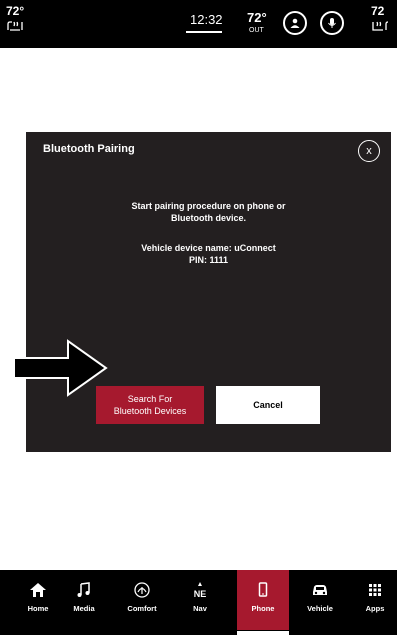  Describe the element at coordinates (16, 27) in the screenshot. I see `driver-seat-heat-icon` at that location.